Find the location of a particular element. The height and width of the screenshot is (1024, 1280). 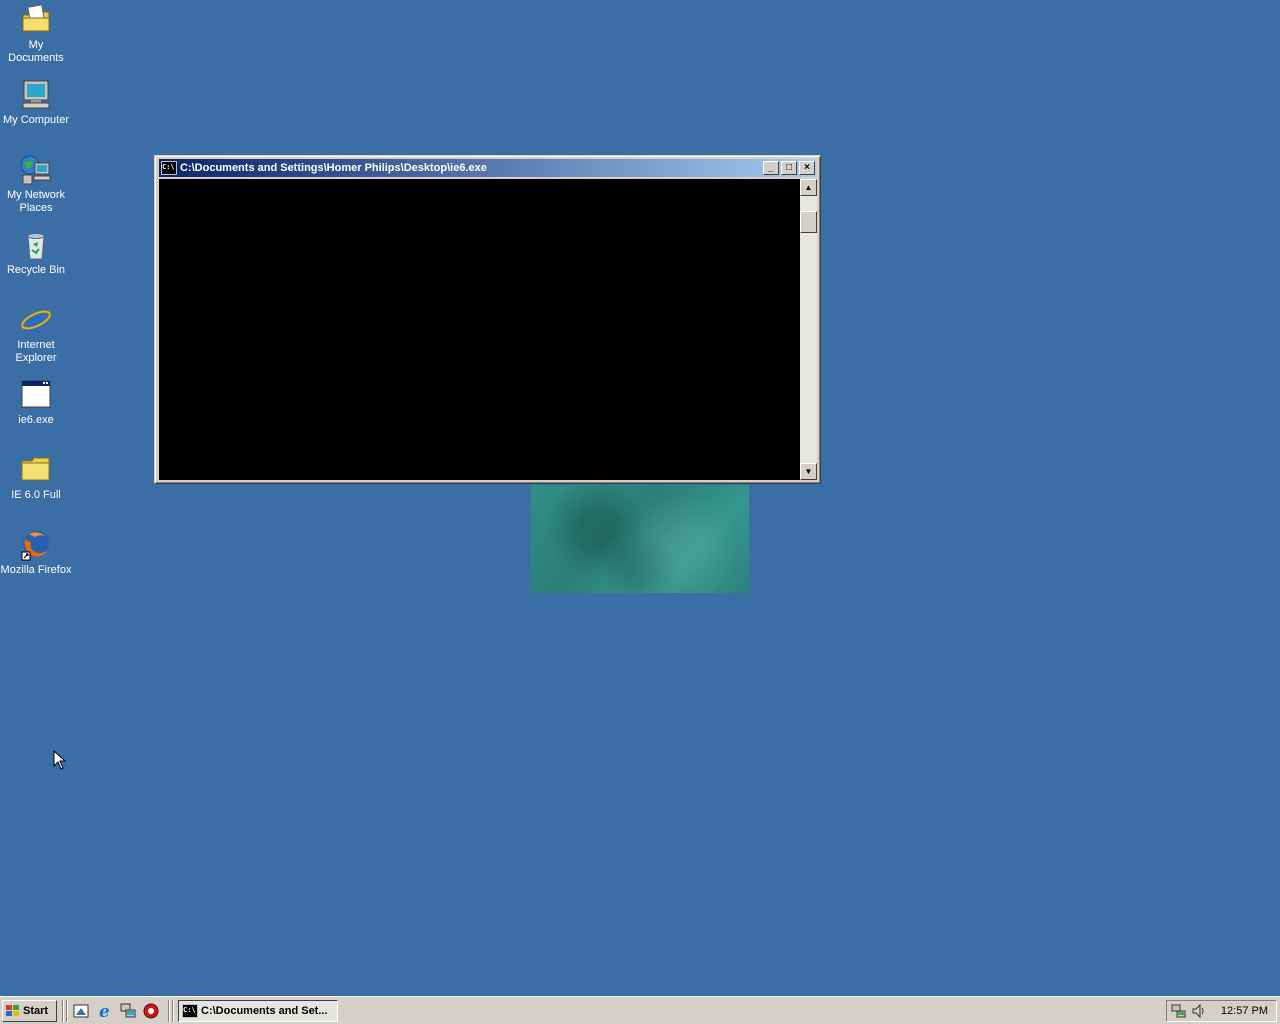

desktop-icon-label: Internet Explorer is located at coordinates (36, 351).